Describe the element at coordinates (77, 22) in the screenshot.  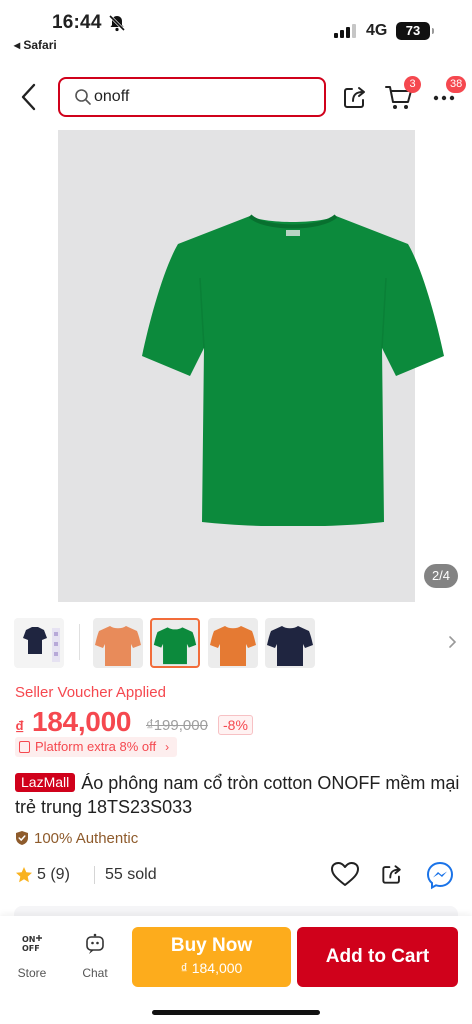
I see `status-time: 16:44` at that location.